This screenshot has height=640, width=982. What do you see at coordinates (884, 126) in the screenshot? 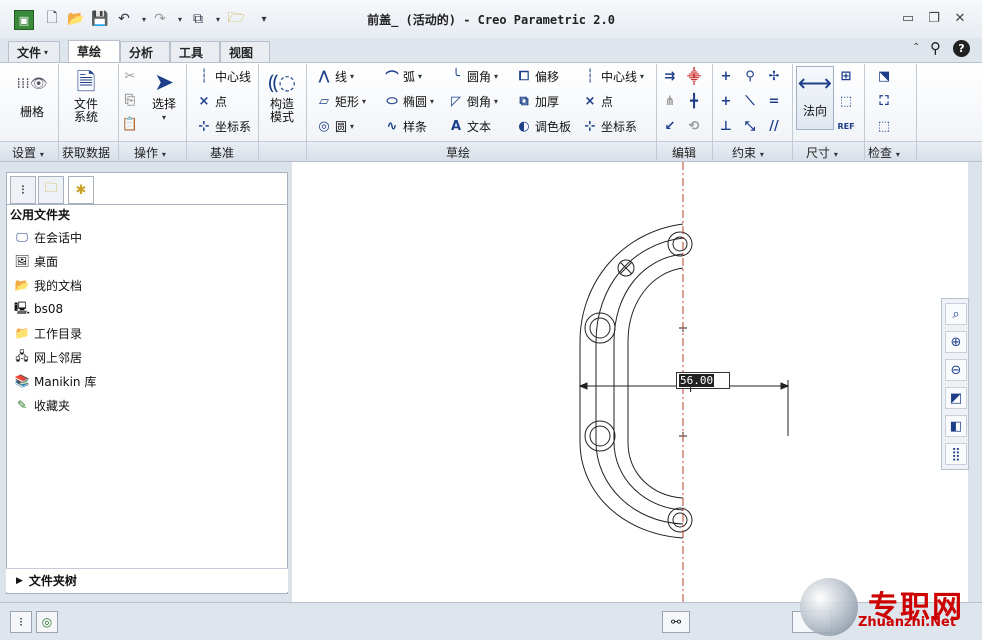
I see `shade-closed-loops-button: ⬚` at bounding box center [884, 126].